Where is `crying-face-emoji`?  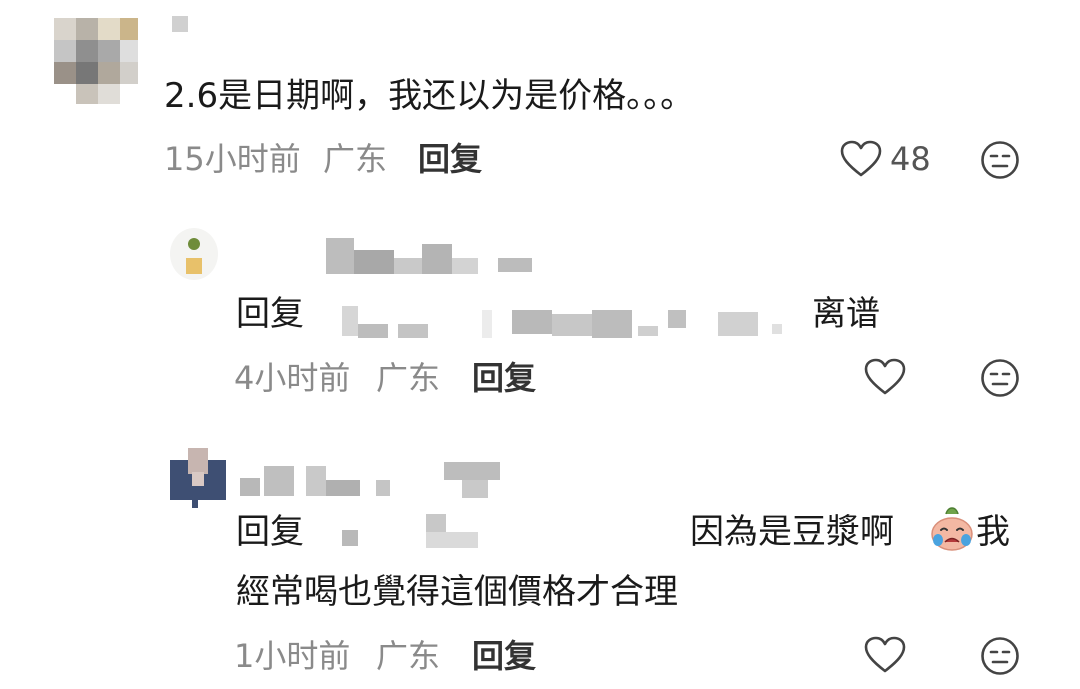
crying-face-emoji is located at coordinates (952, 528).